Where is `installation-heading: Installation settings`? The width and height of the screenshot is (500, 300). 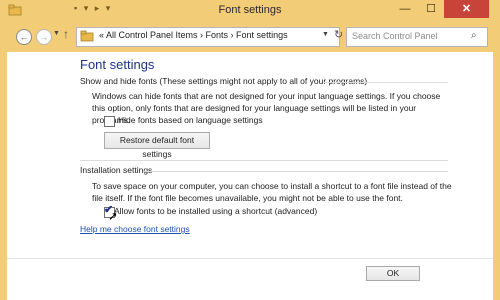
installation-heading: Installation settings is located at coordinates (116, 170).